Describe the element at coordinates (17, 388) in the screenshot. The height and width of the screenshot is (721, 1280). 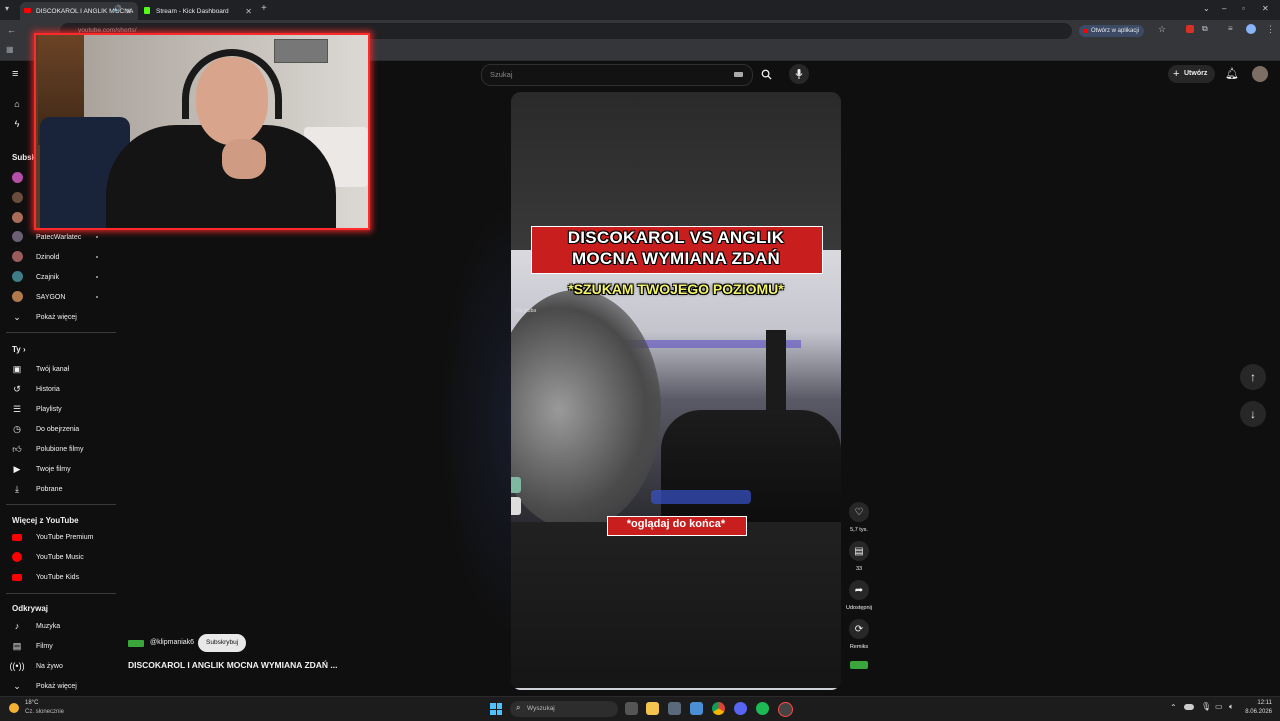
I see `history-icon: ↺` at that location.